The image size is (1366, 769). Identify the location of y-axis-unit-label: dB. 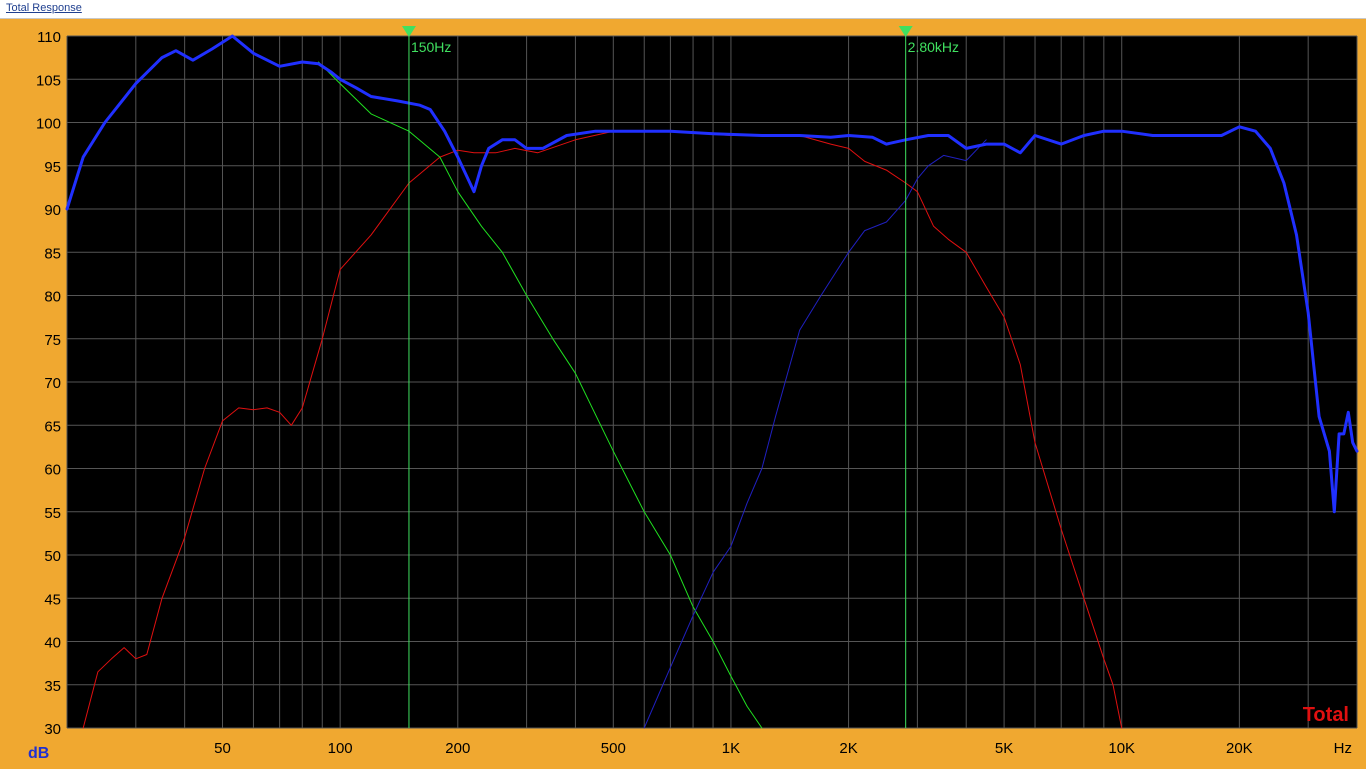
(38, 753).